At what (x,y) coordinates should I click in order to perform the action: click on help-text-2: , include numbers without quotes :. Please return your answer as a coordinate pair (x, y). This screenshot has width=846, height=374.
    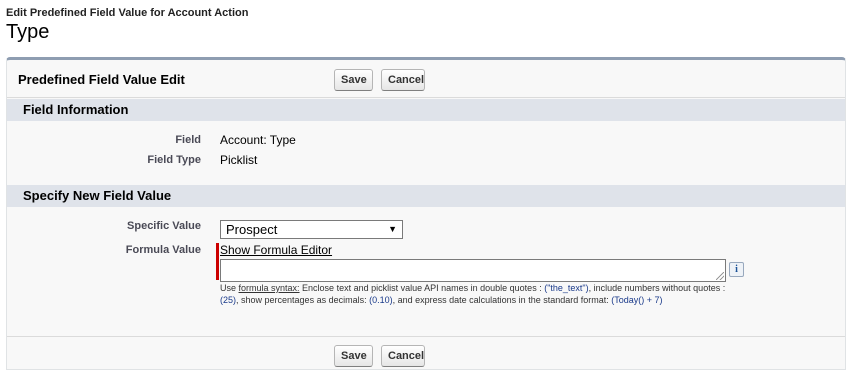
    Looking at the image, I should click on (657, 288).